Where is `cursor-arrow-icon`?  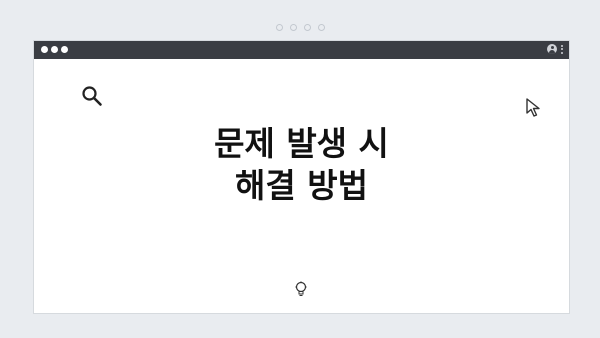 cursor-arrow-icon is located at coordinates (533, 107).